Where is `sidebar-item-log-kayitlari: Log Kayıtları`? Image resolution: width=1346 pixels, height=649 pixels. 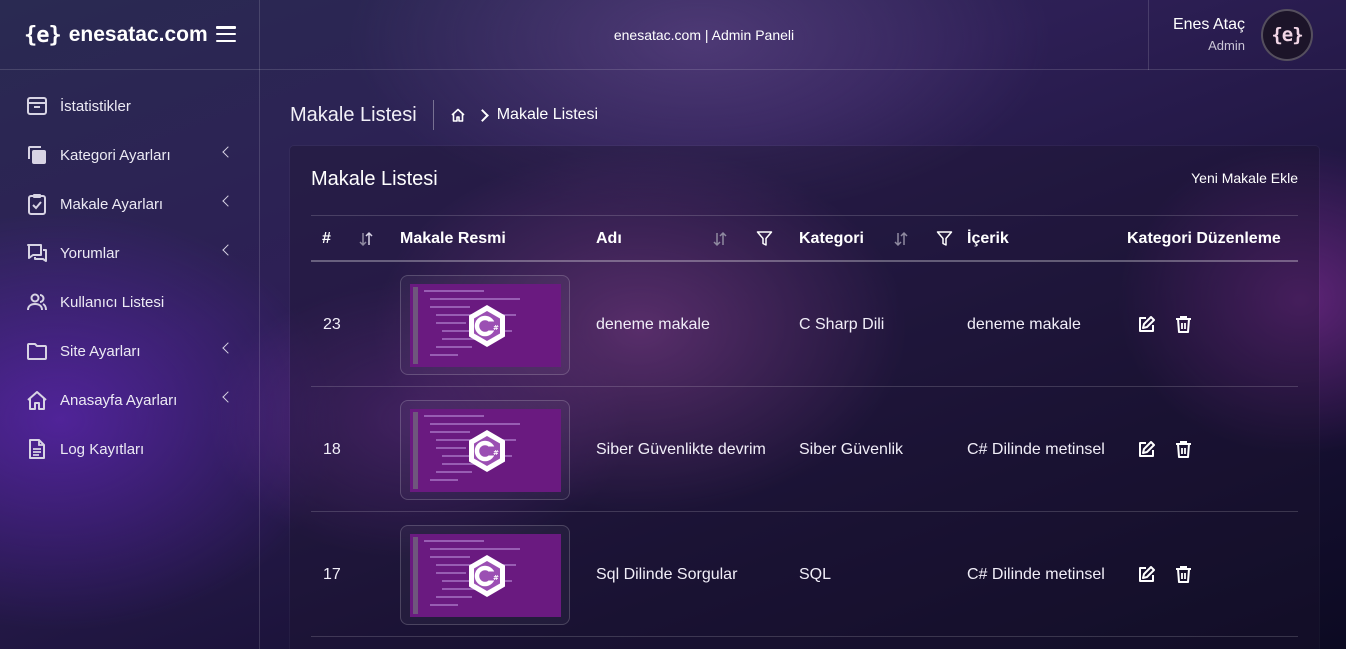
sidebar-item-log-kayitlari: Log Kayıtları is located at coordinates (131, 449).